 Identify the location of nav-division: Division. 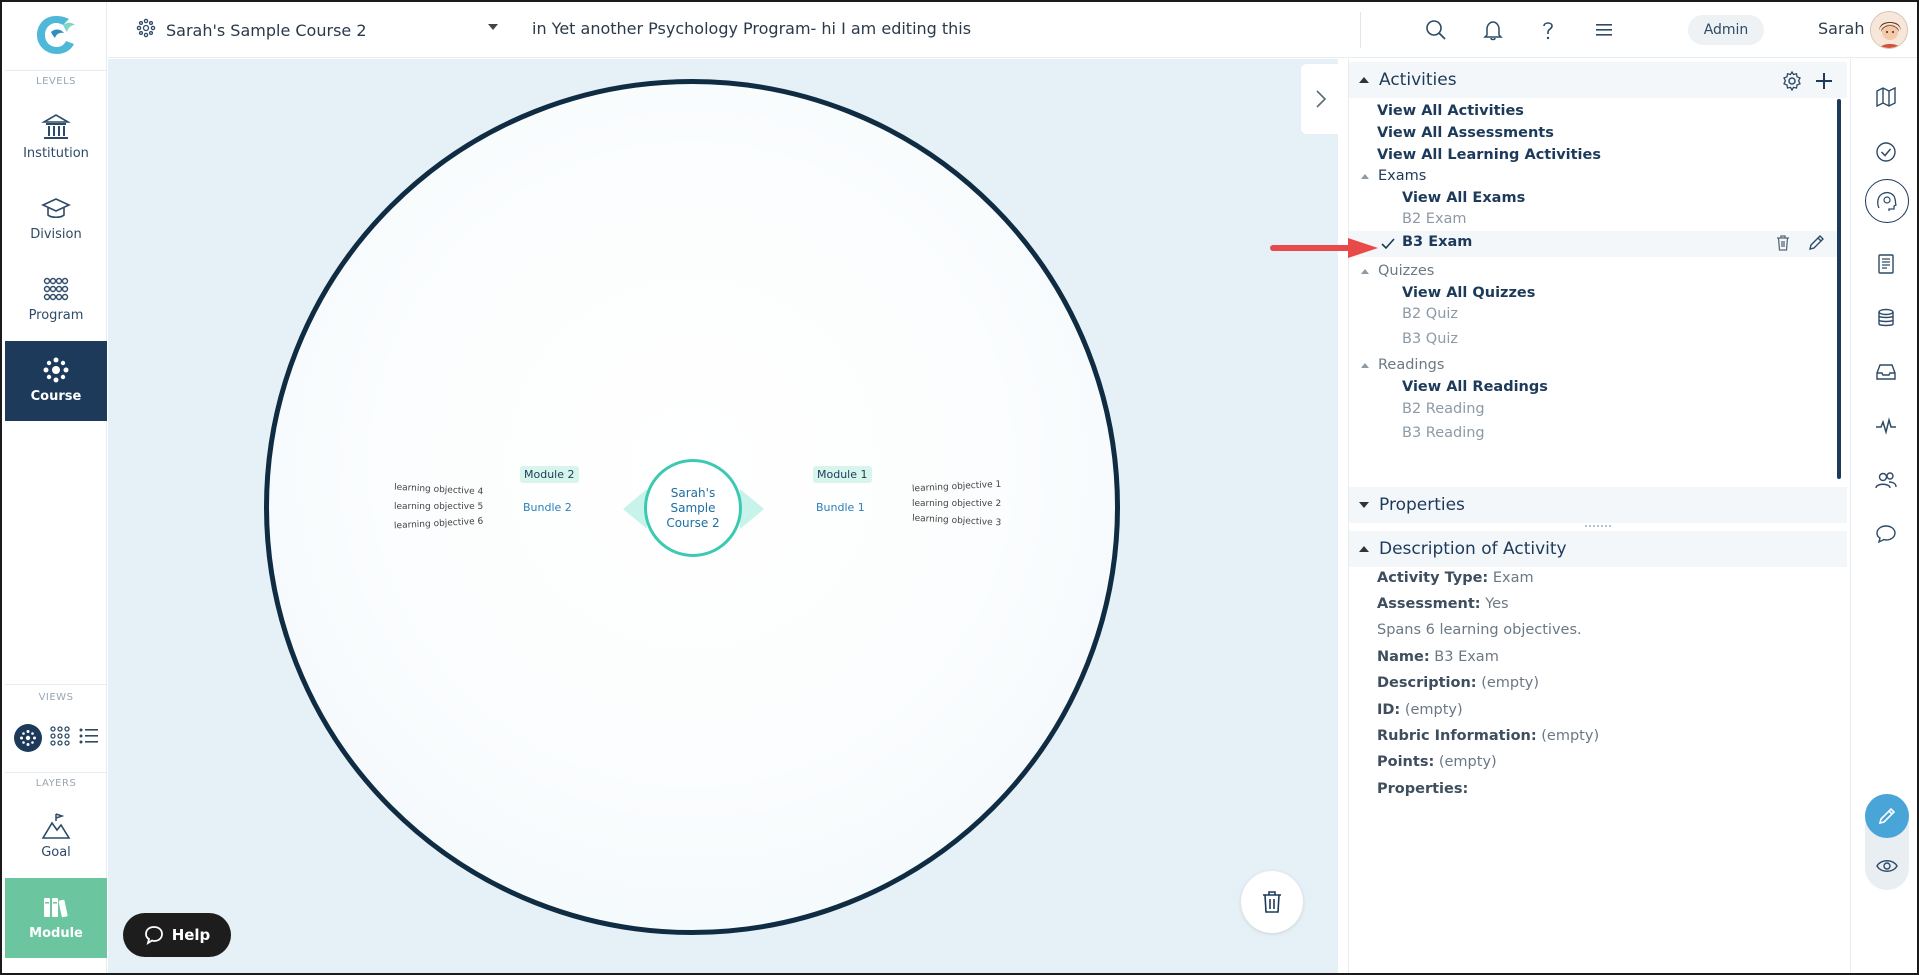
(56, 219).